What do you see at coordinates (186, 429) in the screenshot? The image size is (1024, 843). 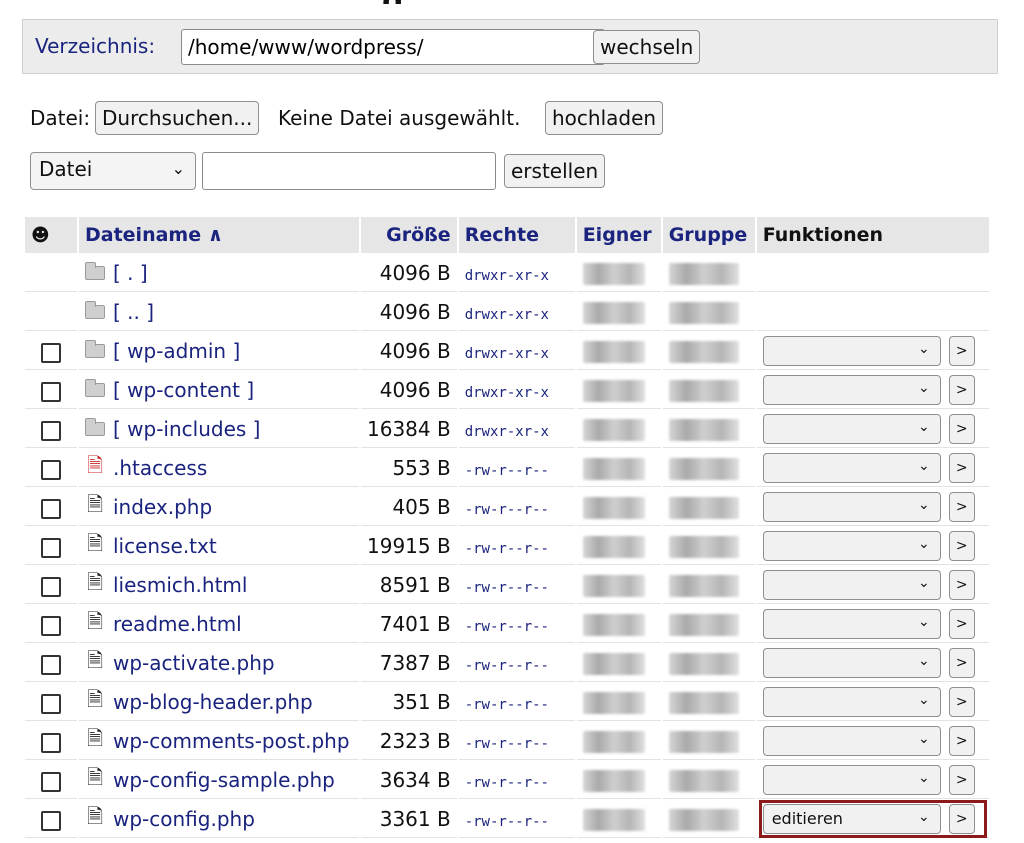 I see `file-name-link: [ wp-includes ]` at bounding box center [186, 429].